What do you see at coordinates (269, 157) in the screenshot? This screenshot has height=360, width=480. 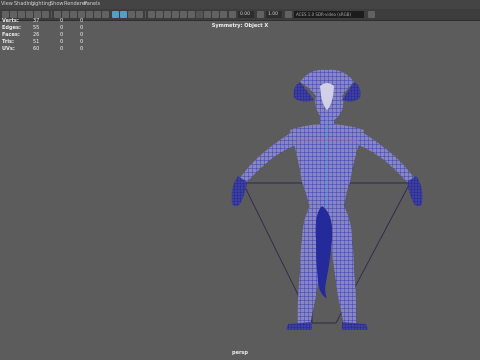 I see `mesh-arm-left` at bounding box center [269, 157].